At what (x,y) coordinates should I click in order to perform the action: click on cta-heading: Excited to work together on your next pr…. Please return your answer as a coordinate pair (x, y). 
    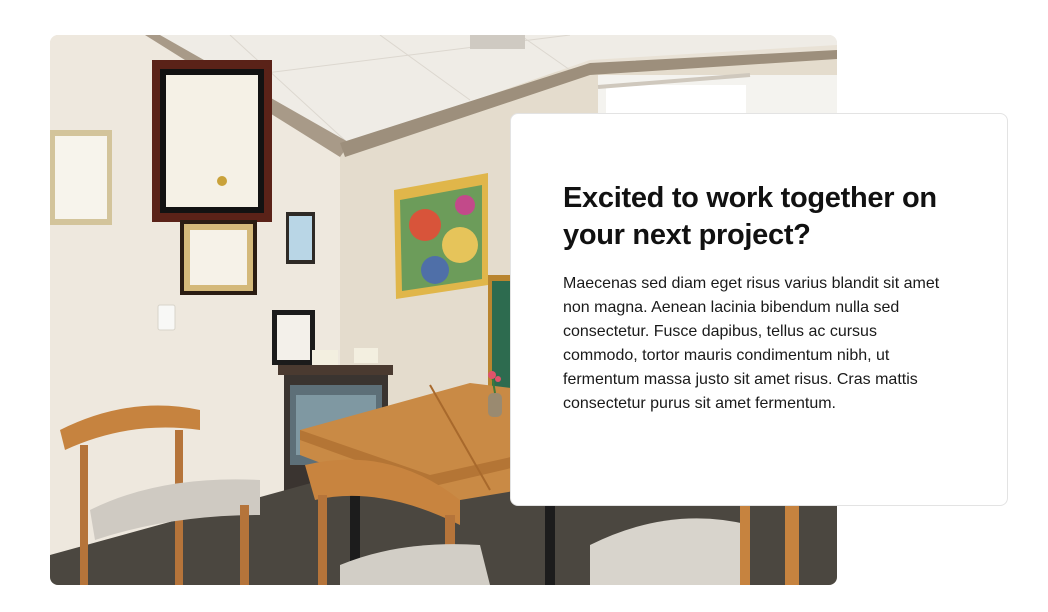
    Looking at the image, I should click on (750, 216).